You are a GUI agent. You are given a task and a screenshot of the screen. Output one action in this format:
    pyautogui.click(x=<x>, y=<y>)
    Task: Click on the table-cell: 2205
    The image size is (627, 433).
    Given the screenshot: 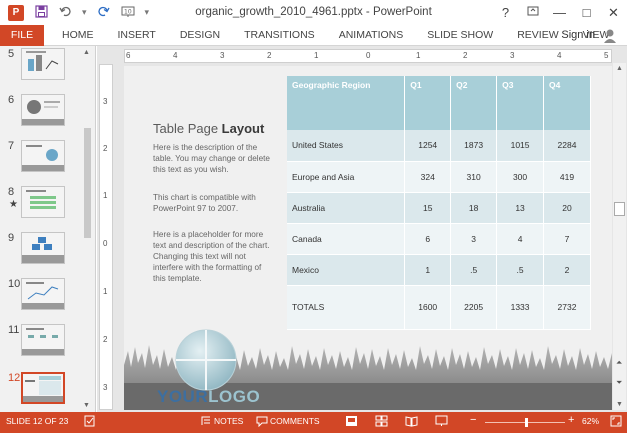 What is the action you would take?
    pyautogui.click(x=474, y=307)
    